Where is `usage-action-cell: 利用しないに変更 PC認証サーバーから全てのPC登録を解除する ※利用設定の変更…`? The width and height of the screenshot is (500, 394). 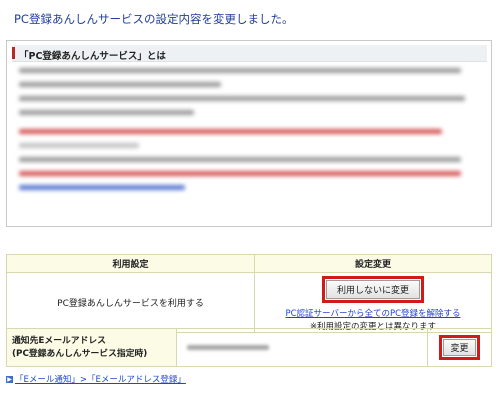 usage-action-cell: 利用しないに変更 PC認証サーバーから全てのPC登録を解除する ※利用設定の変更… is located at coordinates (373, 302).